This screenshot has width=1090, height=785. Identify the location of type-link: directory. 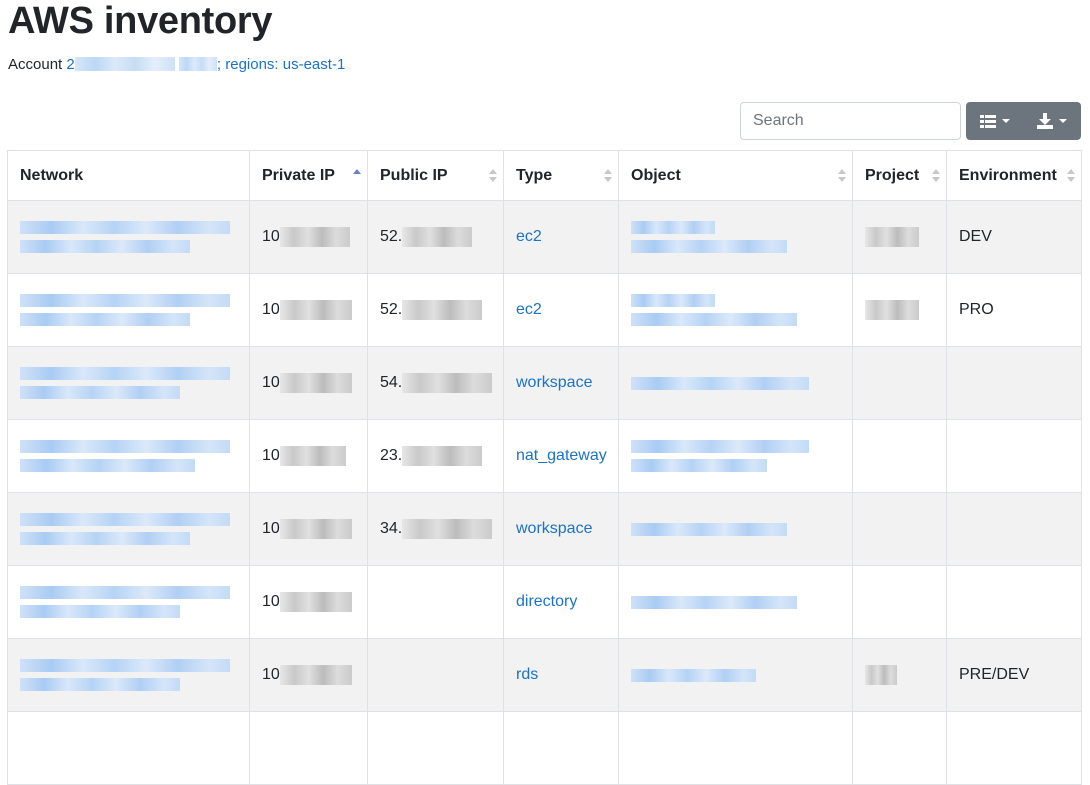
(546, 601).